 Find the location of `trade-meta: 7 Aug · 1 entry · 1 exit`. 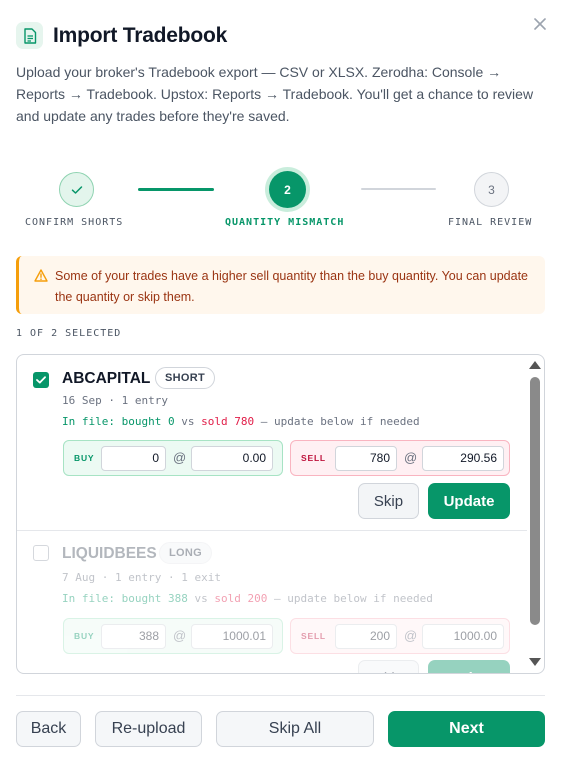

trade-meta: 7 Aug · 1 entry · 1 exit is located at coordinates (141, 577).